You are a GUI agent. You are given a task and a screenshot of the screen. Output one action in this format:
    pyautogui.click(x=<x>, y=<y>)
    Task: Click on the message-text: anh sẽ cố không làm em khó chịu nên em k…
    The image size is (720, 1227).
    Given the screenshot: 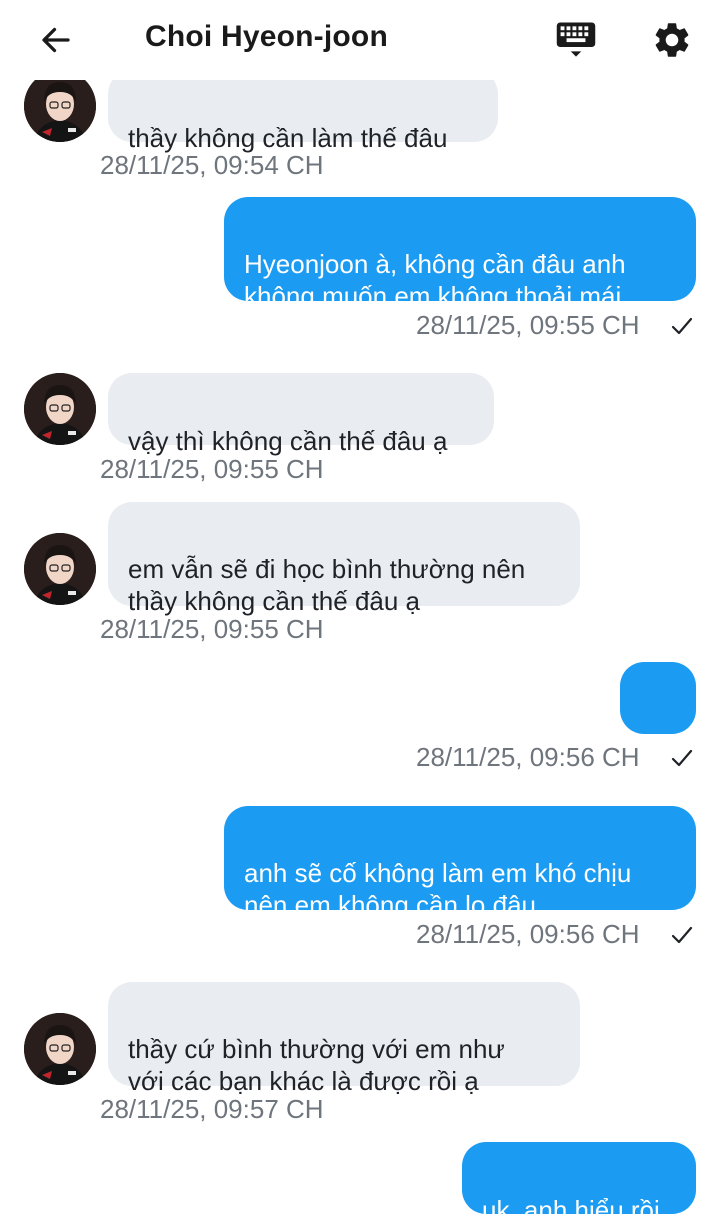 What is the action you would take?
    pyautogui.click(x=438, y=889)
    